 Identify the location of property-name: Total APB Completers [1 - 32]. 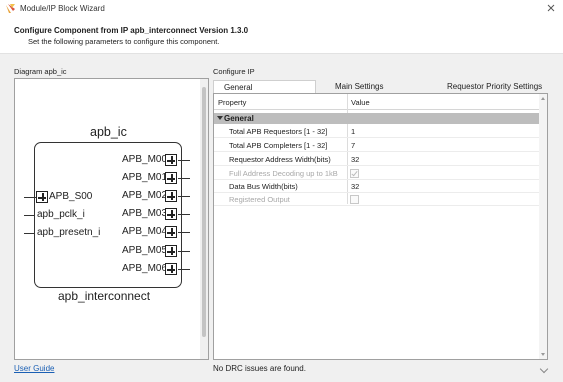
(278, 145).